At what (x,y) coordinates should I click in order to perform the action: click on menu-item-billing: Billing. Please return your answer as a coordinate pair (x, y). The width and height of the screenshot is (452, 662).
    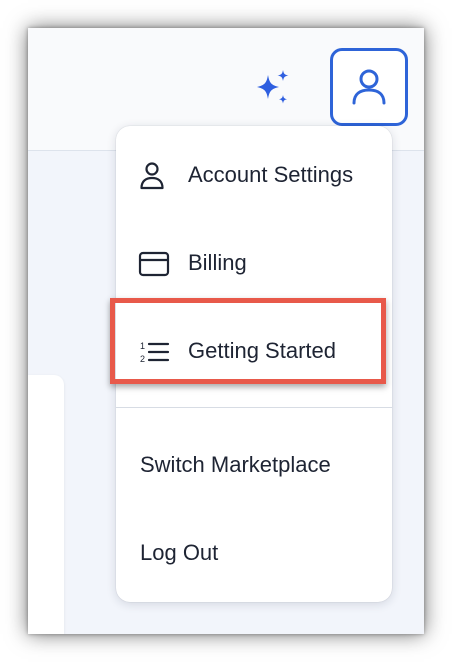
    Looking at the image, I should click on (254, 263).